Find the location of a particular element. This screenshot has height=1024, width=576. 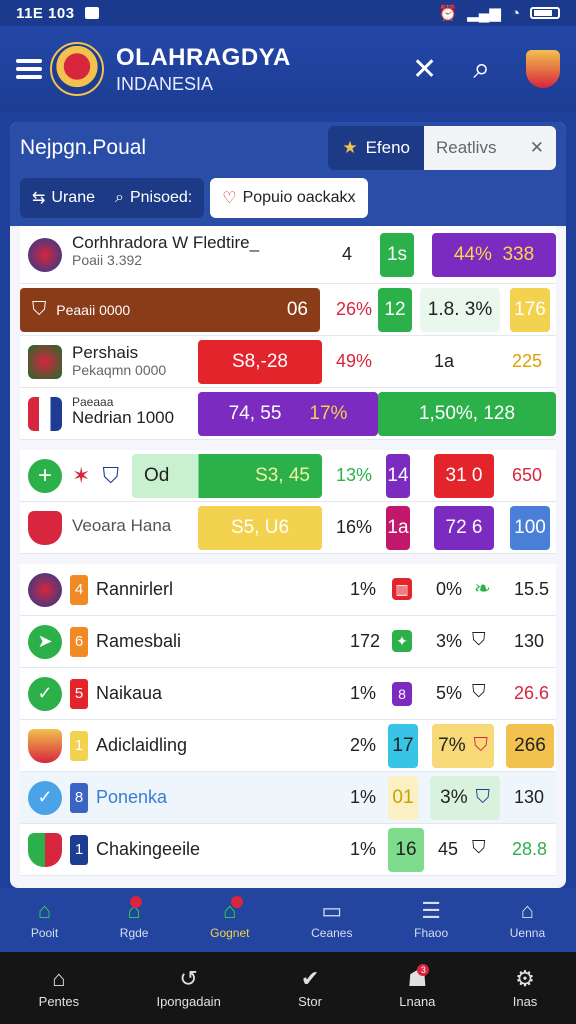

nav-label: Rgde is located at coordinates (134, 933).